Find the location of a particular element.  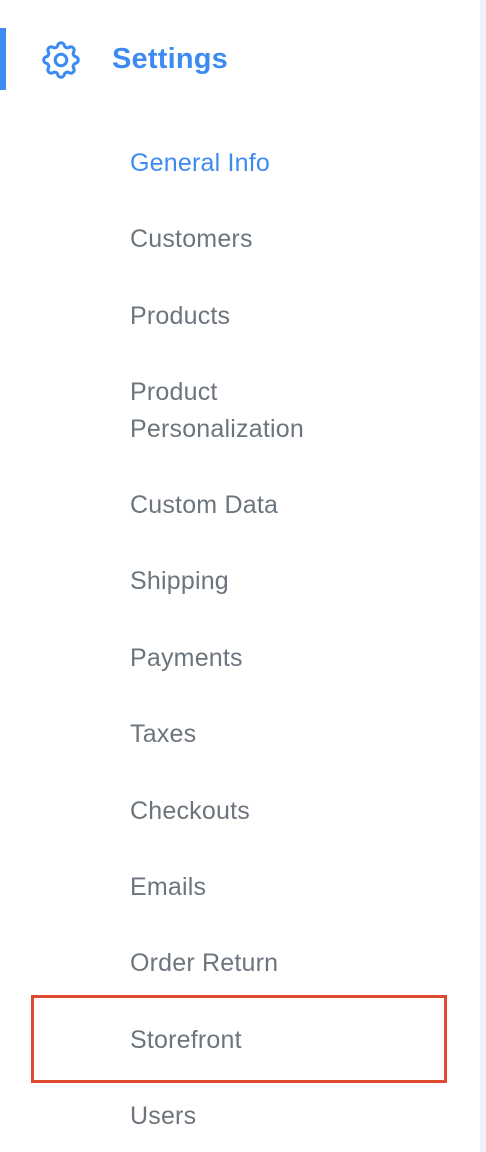

nav-item-product-personalization: Product Personalization is located at coordinates (217, 411).